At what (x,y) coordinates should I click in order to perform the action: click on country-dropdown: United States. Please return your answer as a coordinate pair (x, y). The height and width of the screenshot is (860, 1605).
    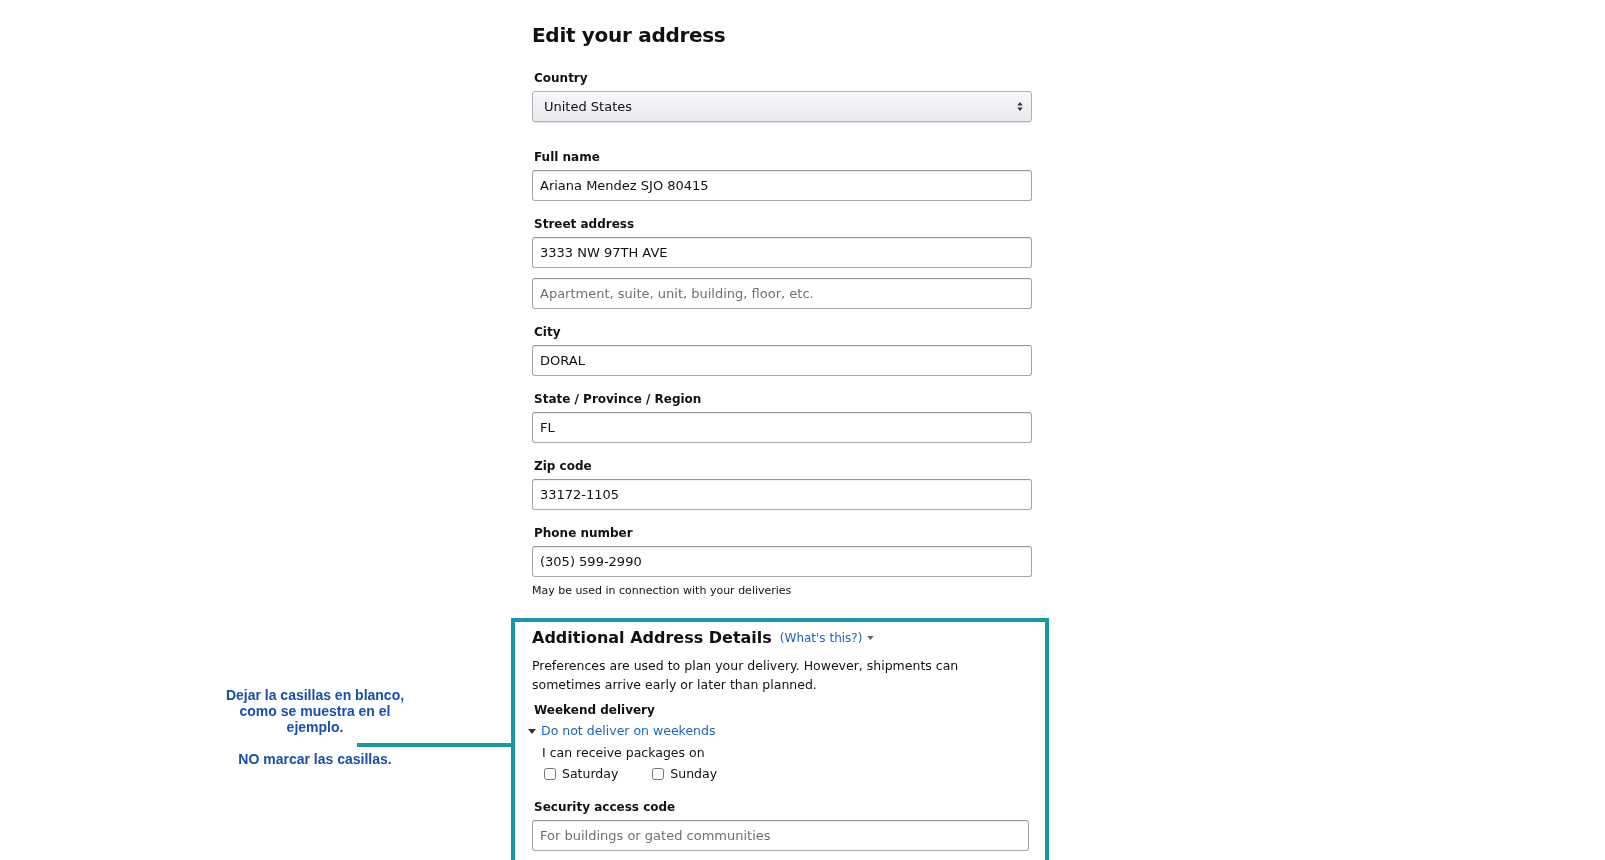
    Looking at the image, I should click on (782, 106).